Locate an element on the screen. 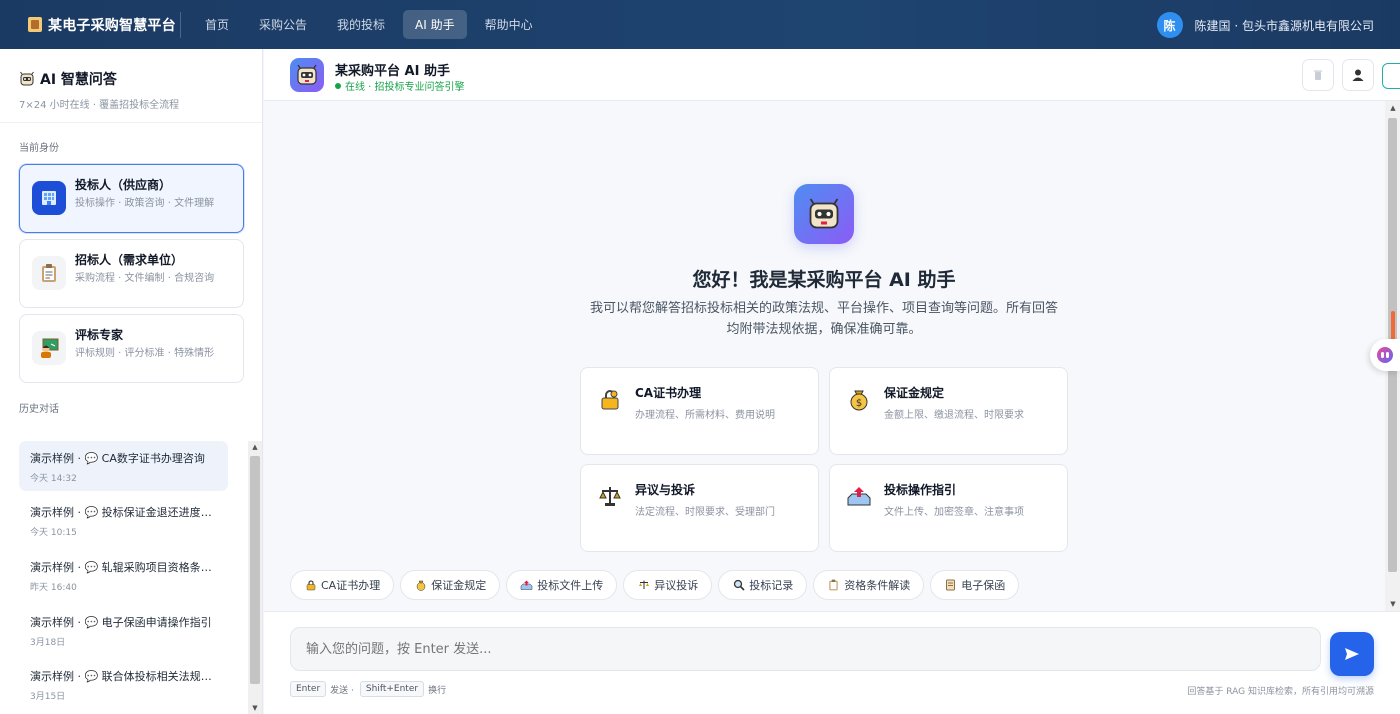  history-item: 演示样例 · 💬 电子保函申请操作指引 3月18日 is located at coordinates (123, 630).